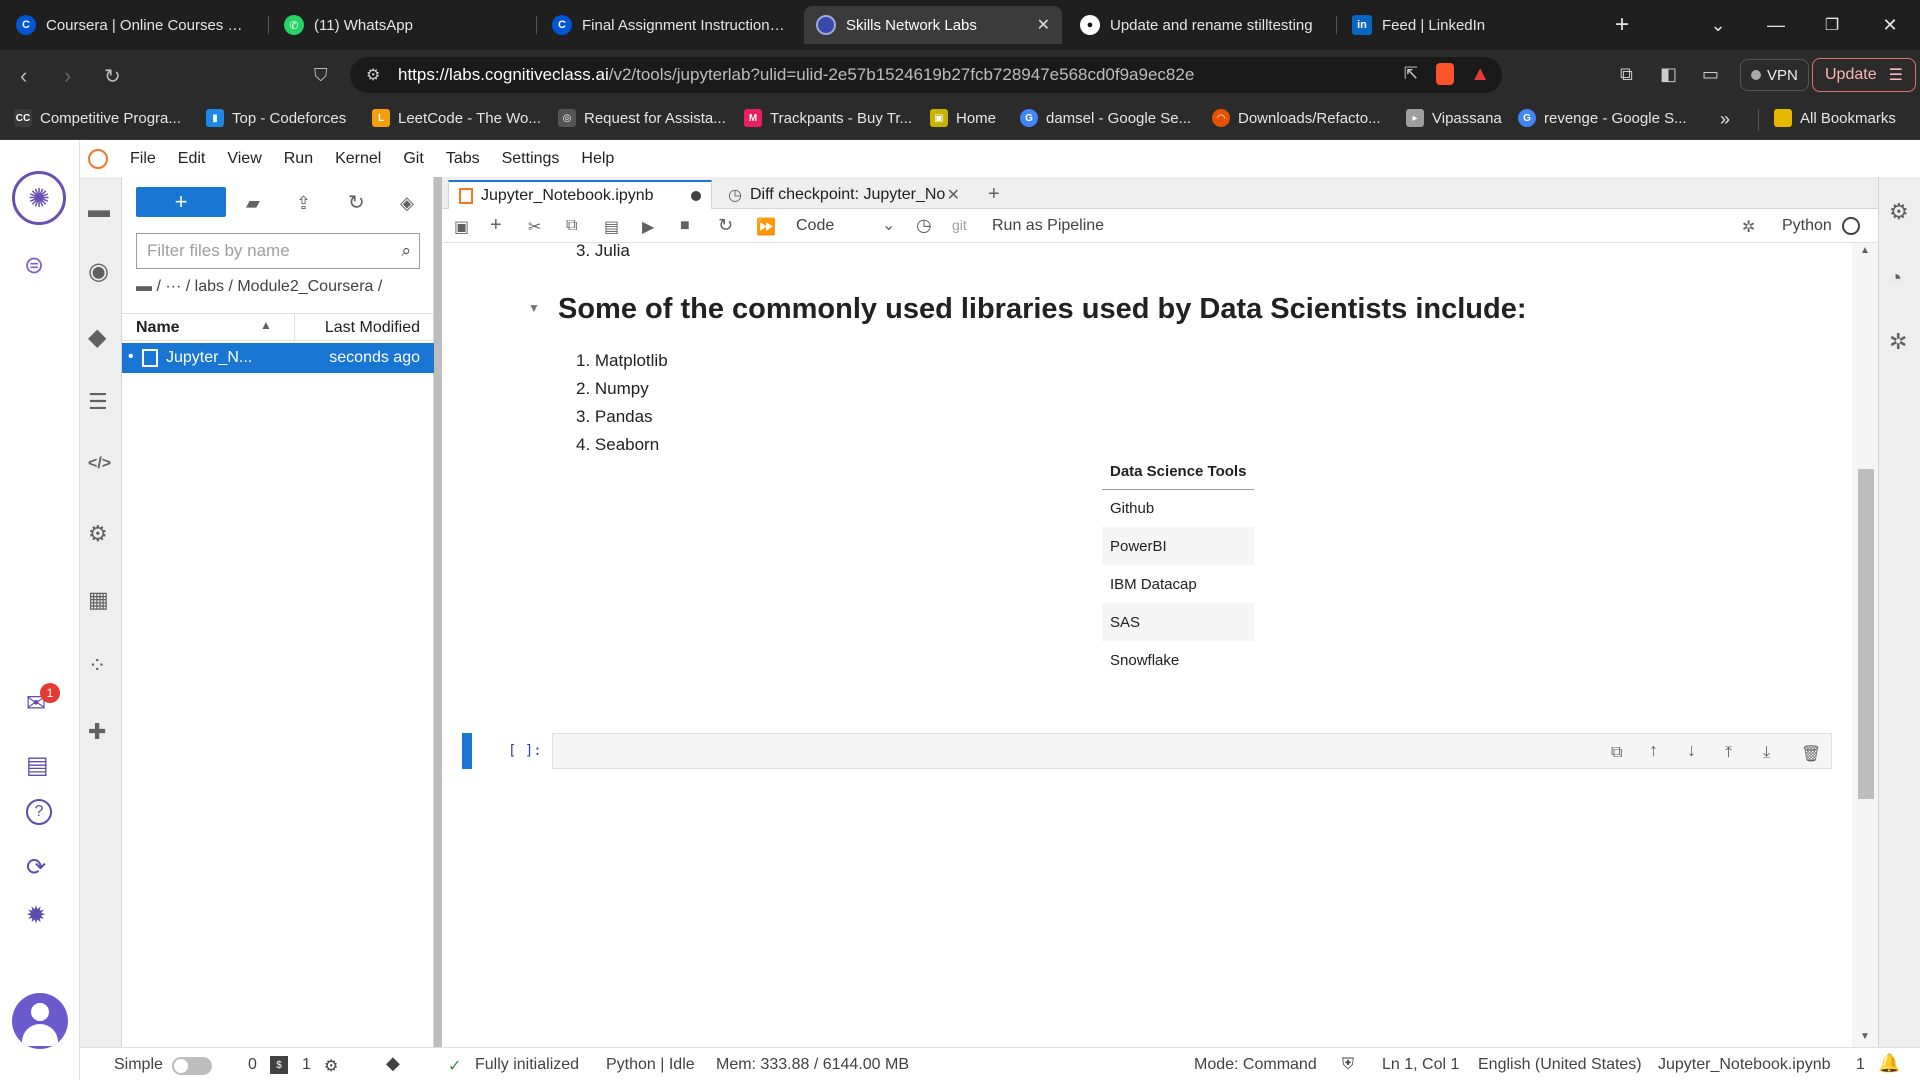 This screenshot has width=1920, height=1080. What do you see at coordinates (1200, 25) in the screenshot?
I see `browser-tab-github: ● Update and rename stilltesting` at bounding box center [1200, 25].